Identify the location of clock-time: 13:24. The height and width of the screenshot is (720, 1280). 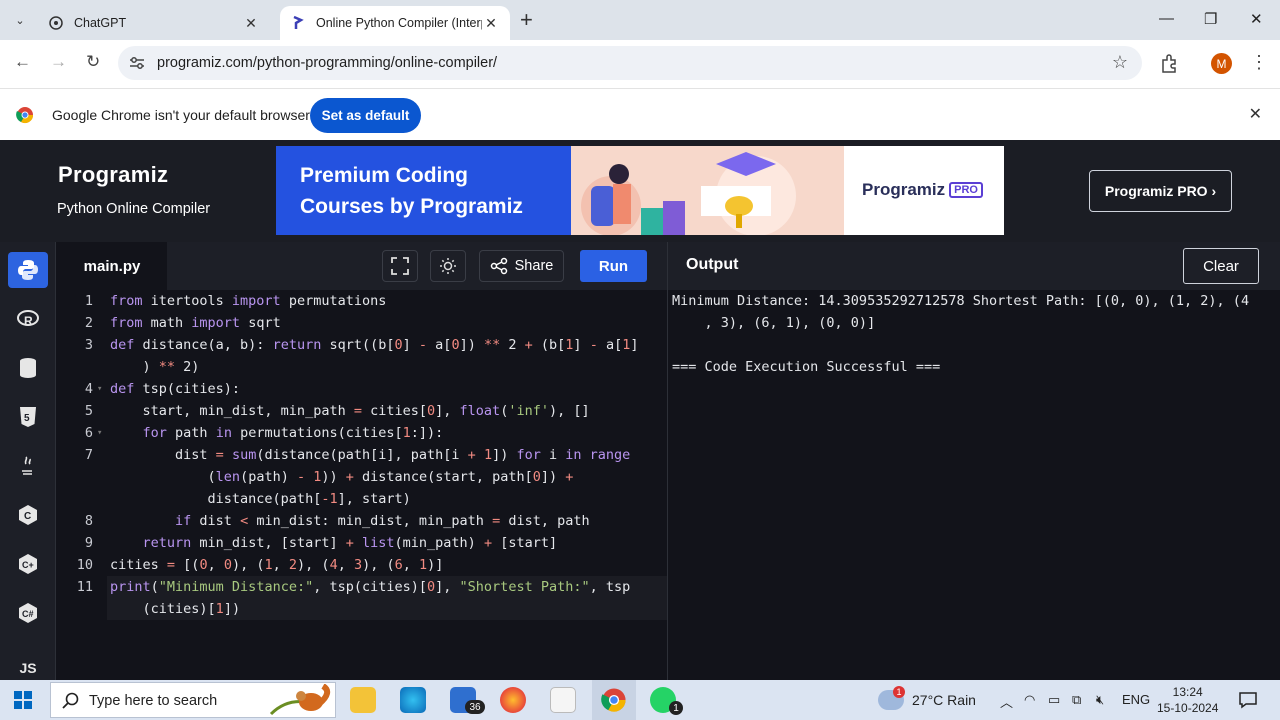
(1187, 692).